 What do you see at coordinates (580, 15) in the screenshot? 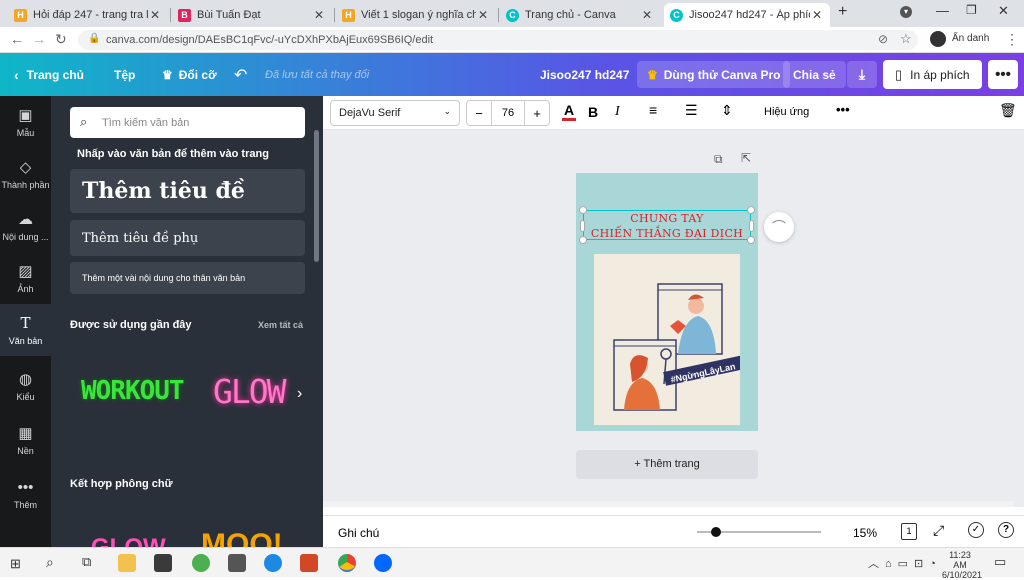
I see `browser-tab-4: C Trang chủ - Canva ✕` at bounding box center [580, 15].